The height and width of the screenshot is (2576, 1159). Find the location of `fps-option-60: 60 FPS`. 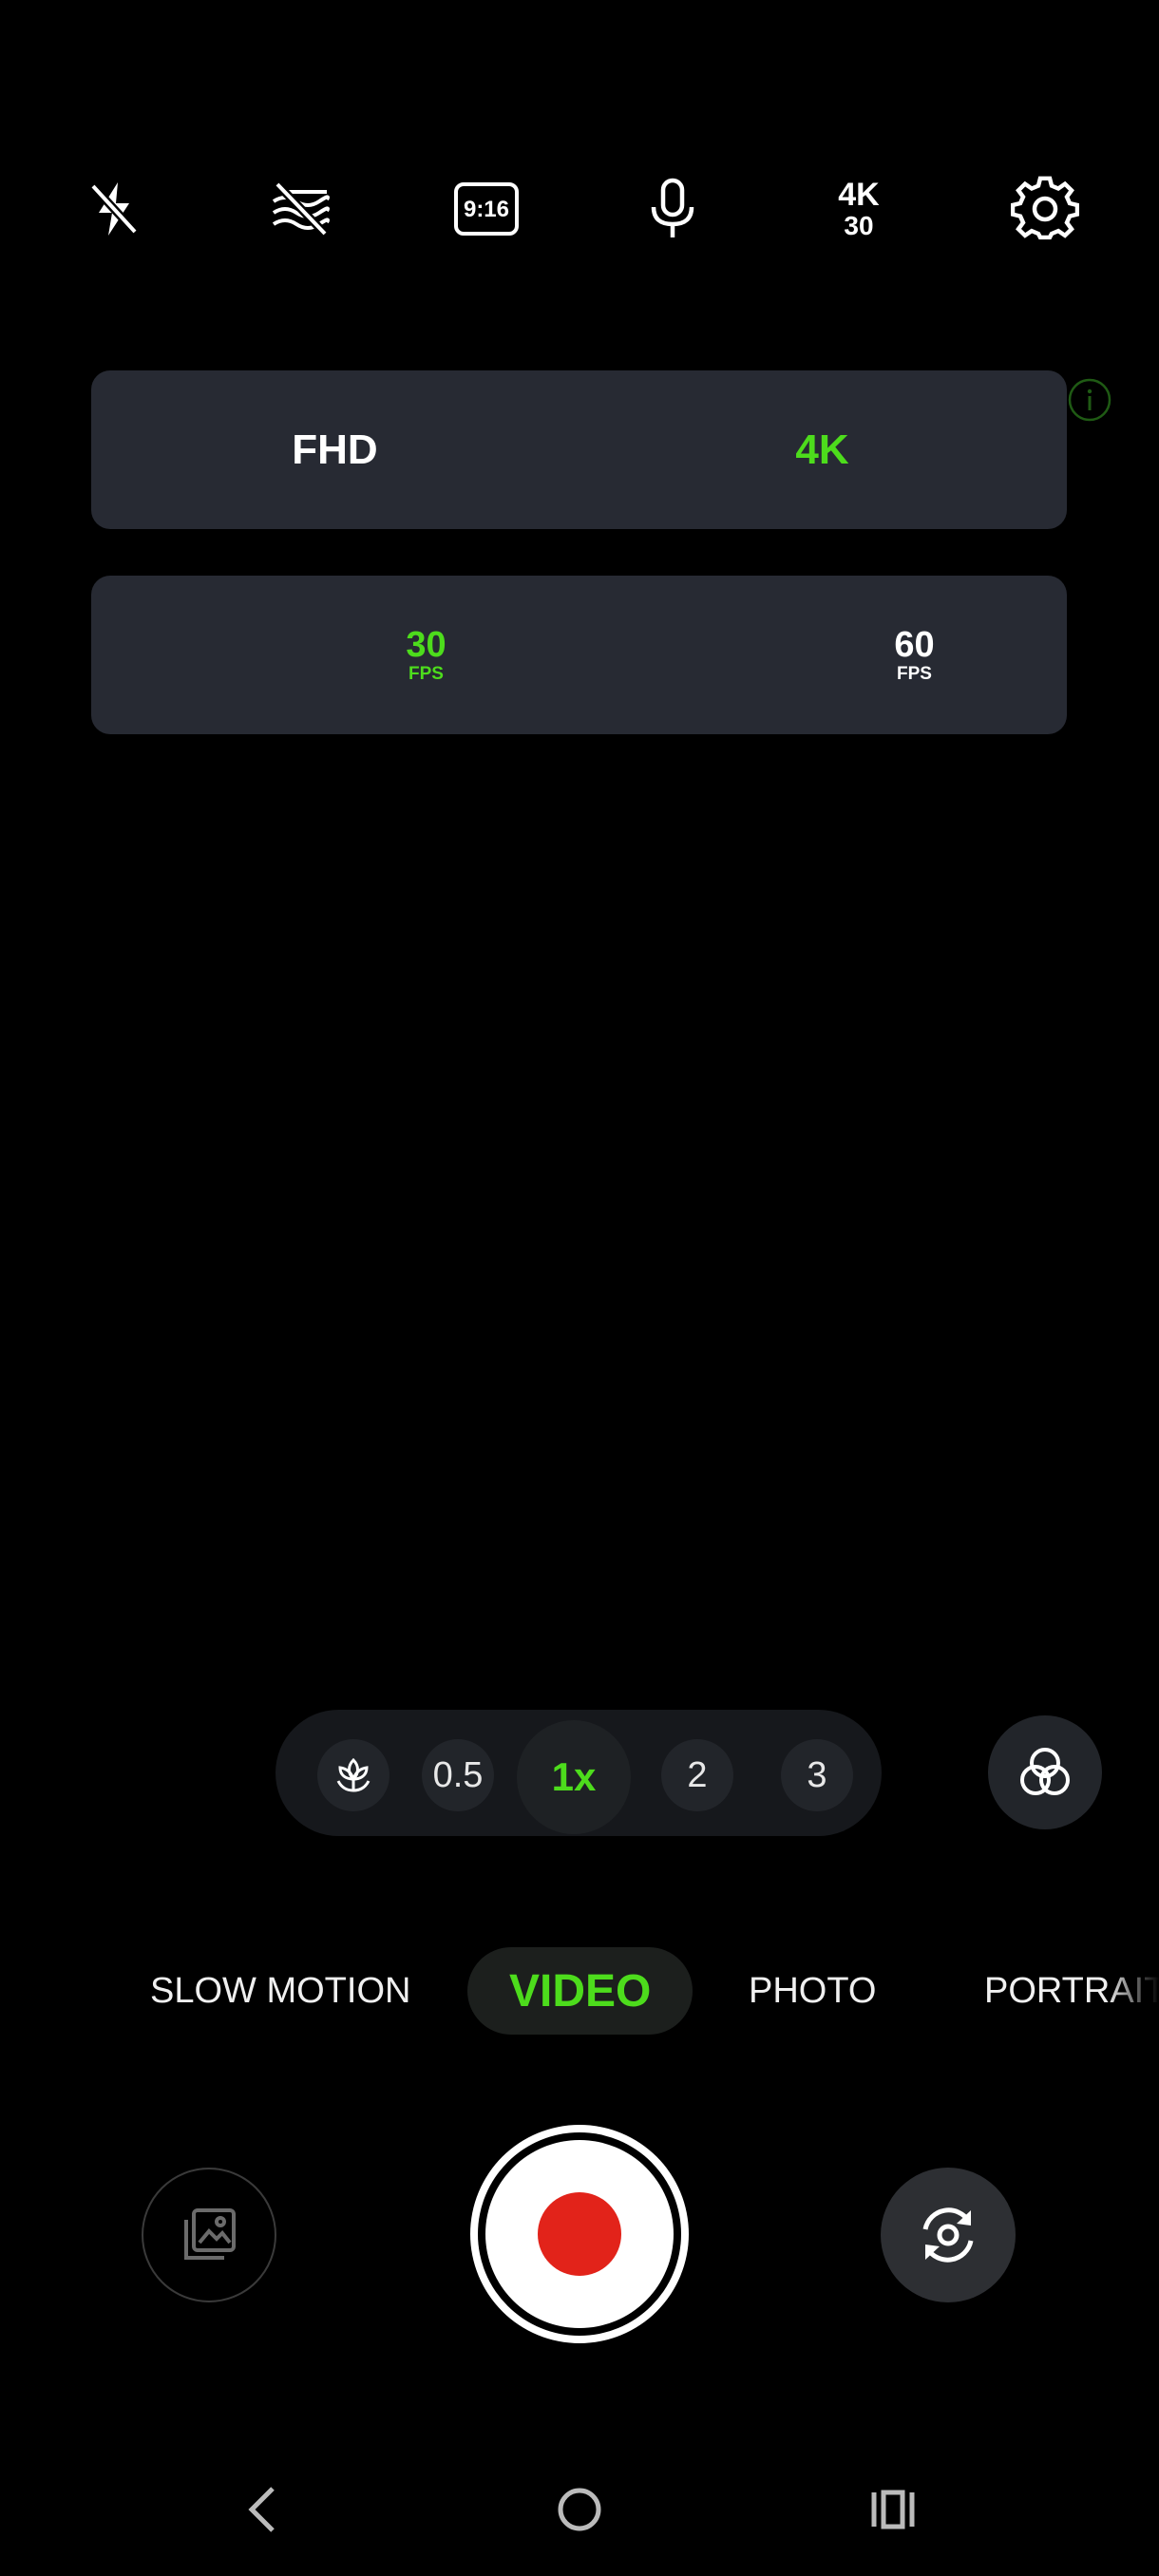

fps-option-60: 60 FPS is located at coordinates (914, 655).